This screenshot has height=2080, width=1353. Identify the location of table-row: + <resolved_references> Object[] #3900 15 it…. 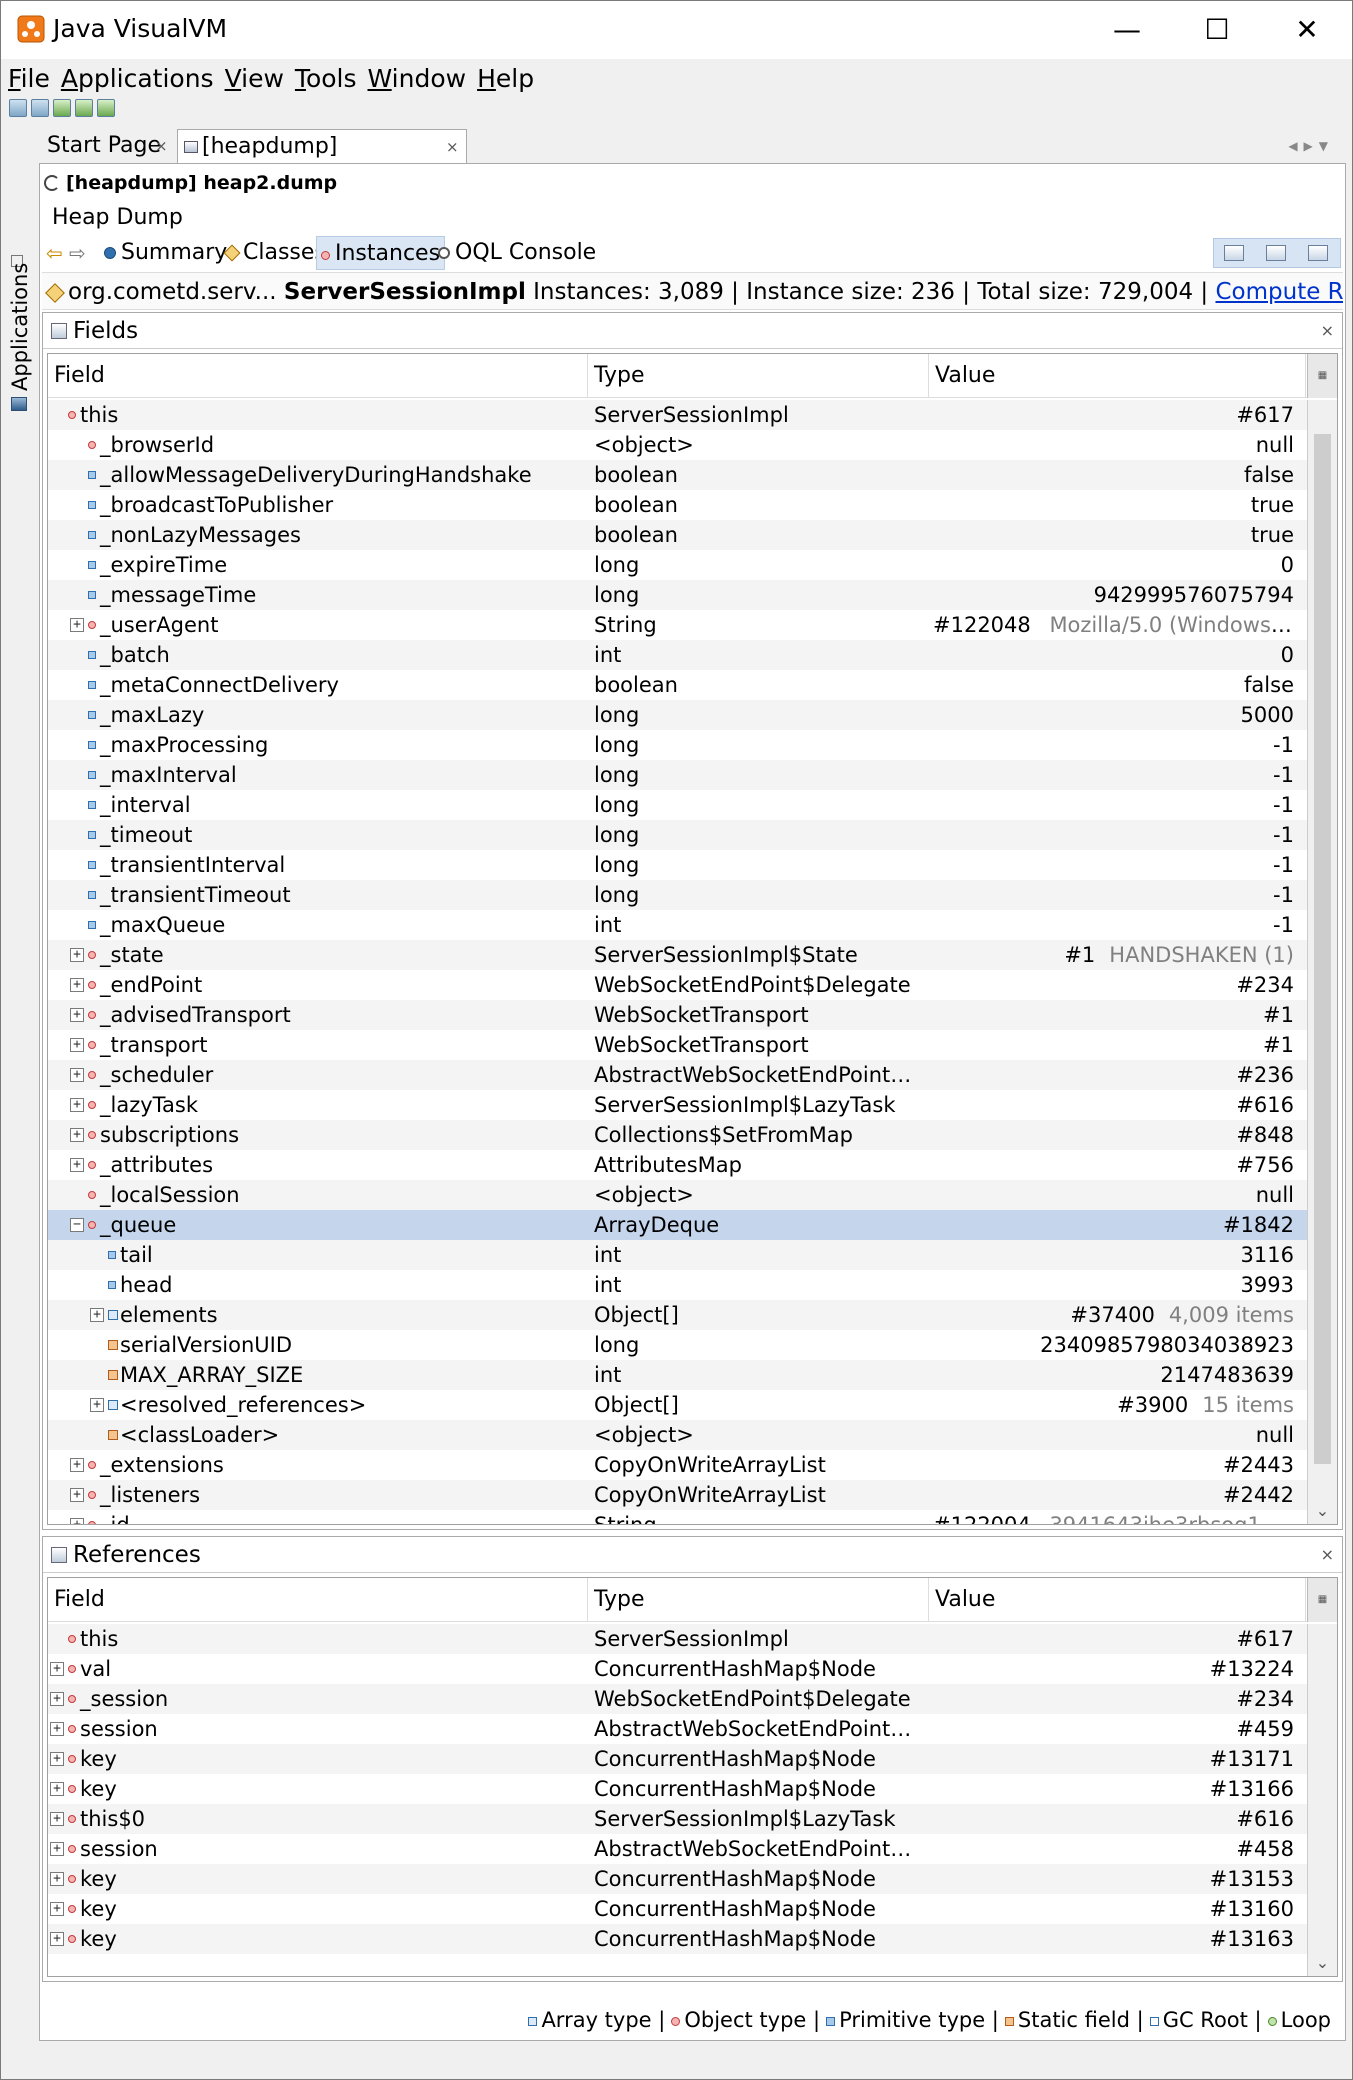
(677, 1405).